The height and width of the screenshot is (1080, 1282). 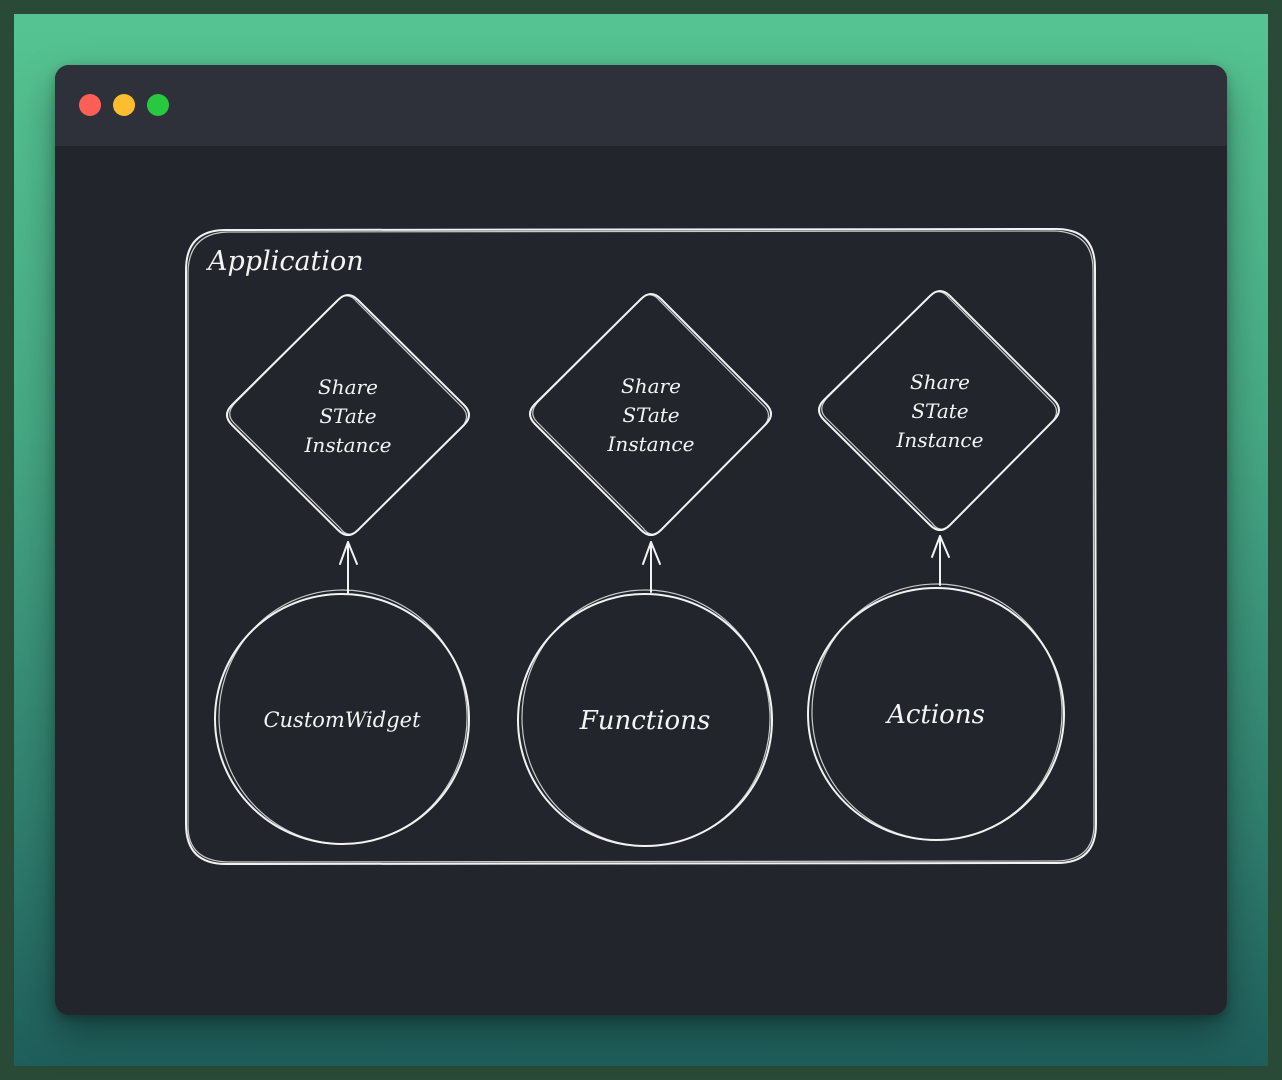 What do you see at coordinates (284, 261) in the screenshot?
I see `application-label: Application` at bounding box center [284, 261].